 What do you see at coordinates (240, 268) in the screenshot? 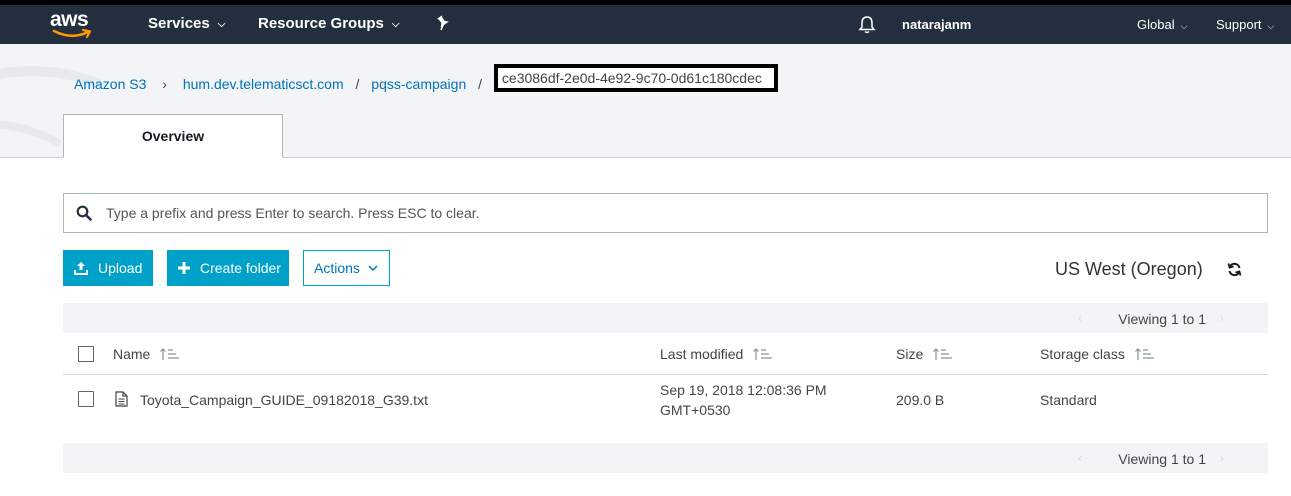
I see `create-folder-label: Create folder` at bounding box center [240, 268].